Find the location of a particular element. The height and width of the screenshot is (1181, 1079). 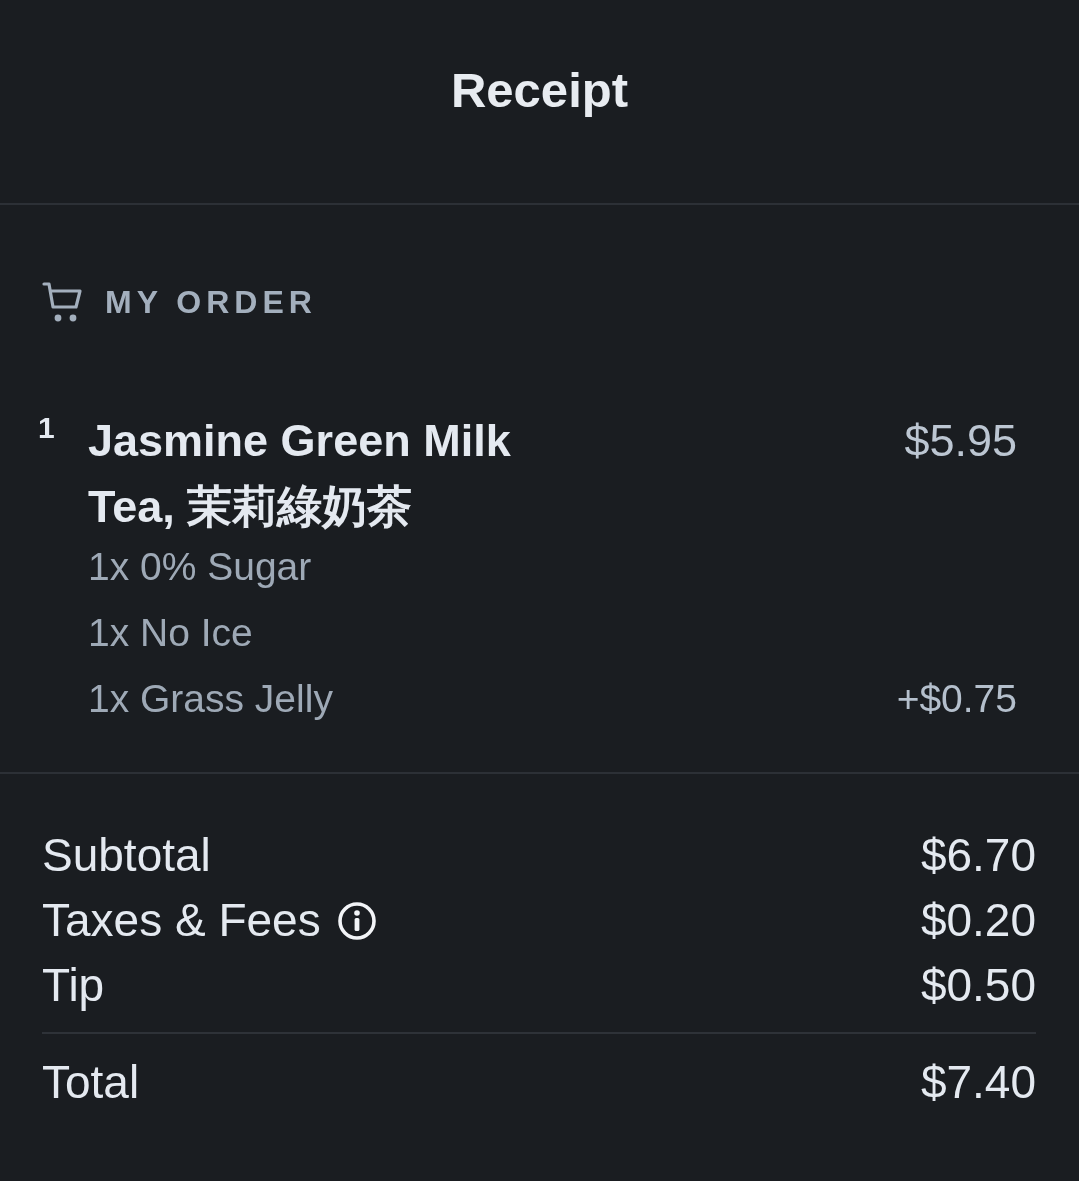

page-title: Receipt is located at coordinates (539, 90).